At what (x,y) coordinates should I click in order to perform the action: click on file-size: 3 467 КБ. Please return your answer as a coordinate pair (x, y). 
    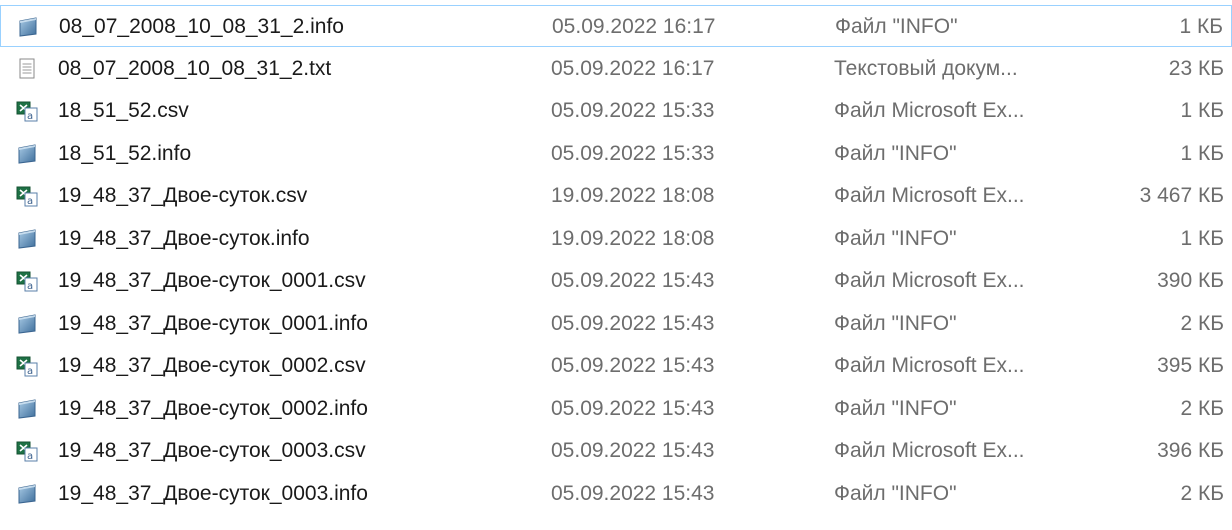
    Looking at the image, I should click on (1181, 195).